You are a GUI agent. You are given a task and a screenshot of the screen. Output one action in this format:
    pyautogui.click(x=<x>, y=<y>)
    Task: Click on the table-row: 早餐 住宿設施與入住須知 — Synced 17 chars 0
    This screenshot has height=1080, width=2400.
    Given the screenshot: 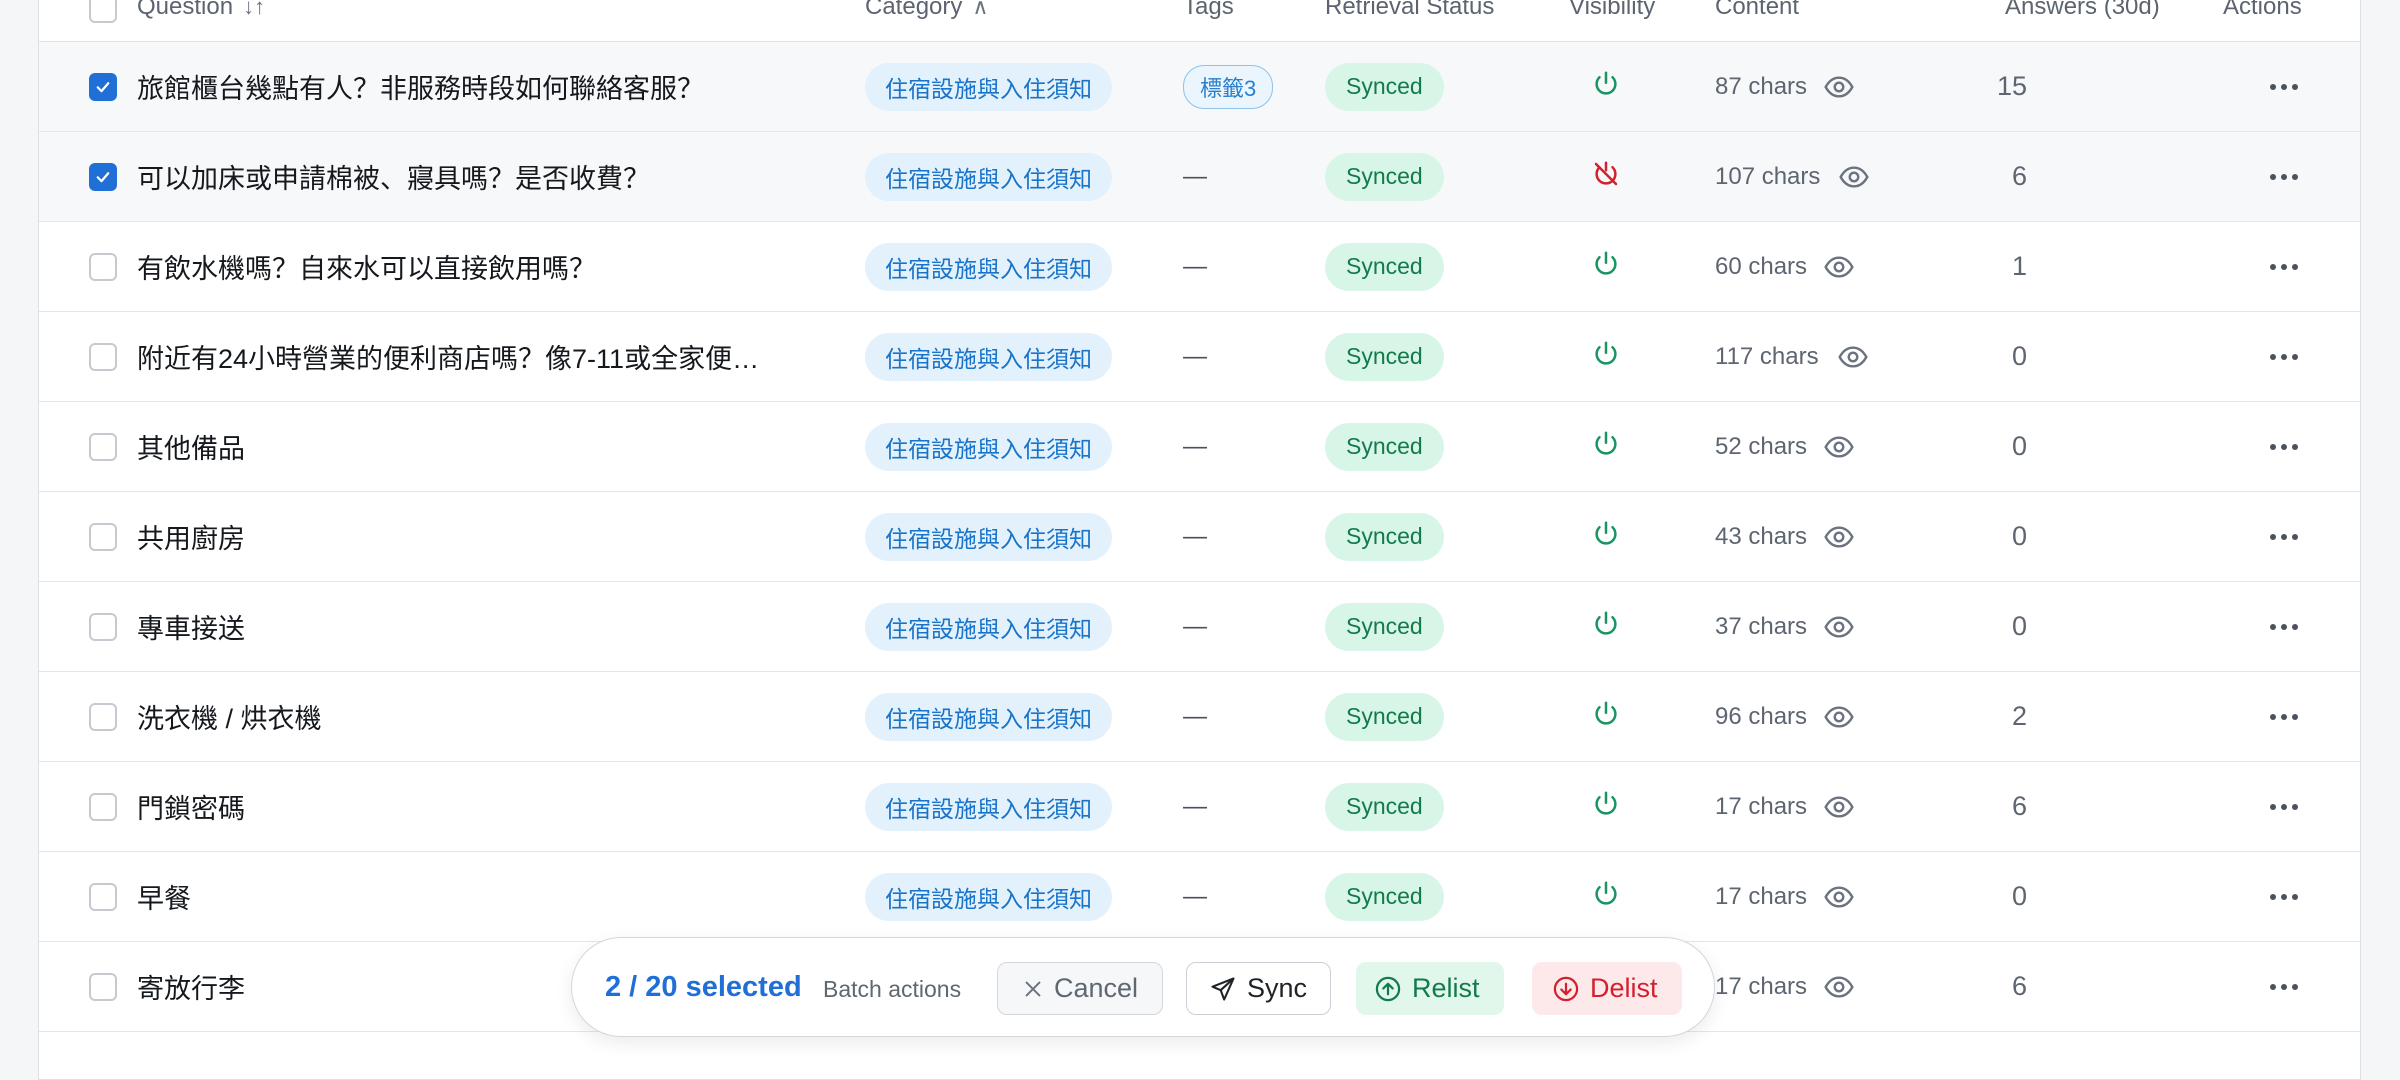 What is the action you would take?
    pyautogui.click(x=1199, y=897)
    